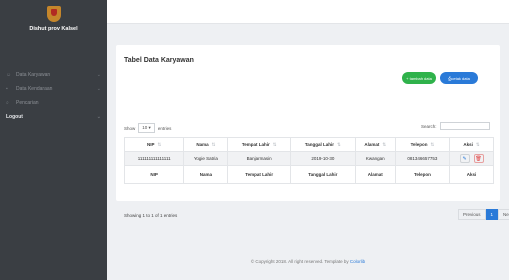  Describe the element at coordinates (14, 117) in the screenshot. I see `sidebar-item-label: Logout` at that location.